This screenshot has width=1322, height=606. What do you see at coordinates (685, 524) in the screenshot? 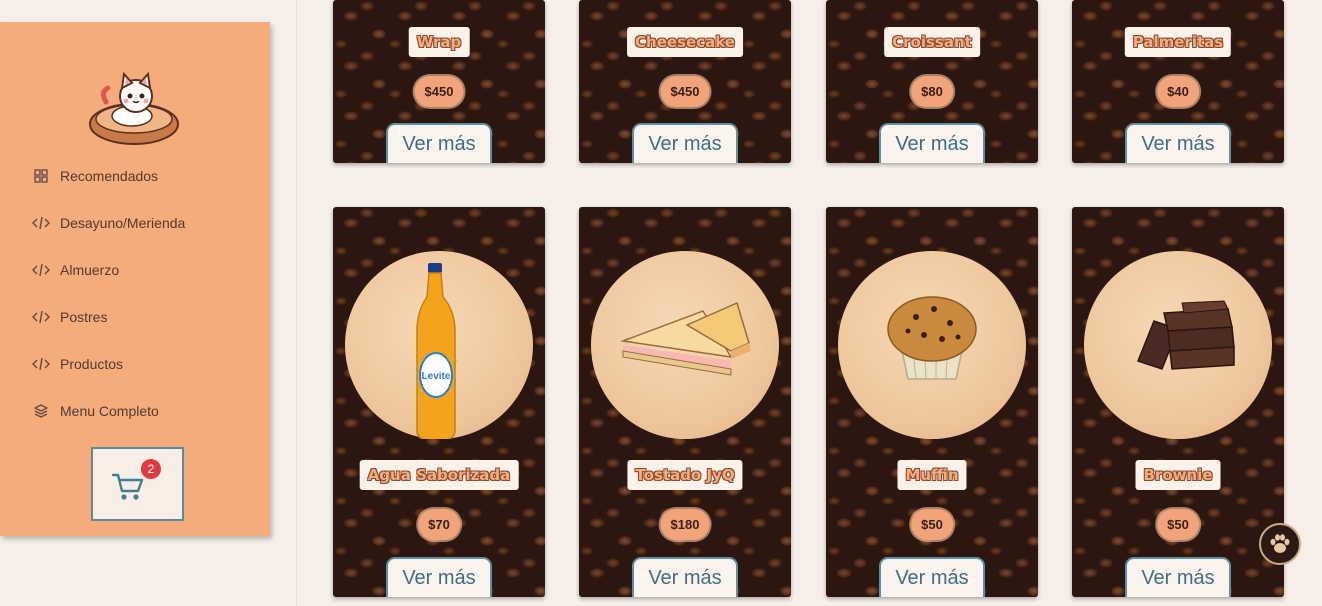
I see `product-price: $180` at bounding box center [685, 524].